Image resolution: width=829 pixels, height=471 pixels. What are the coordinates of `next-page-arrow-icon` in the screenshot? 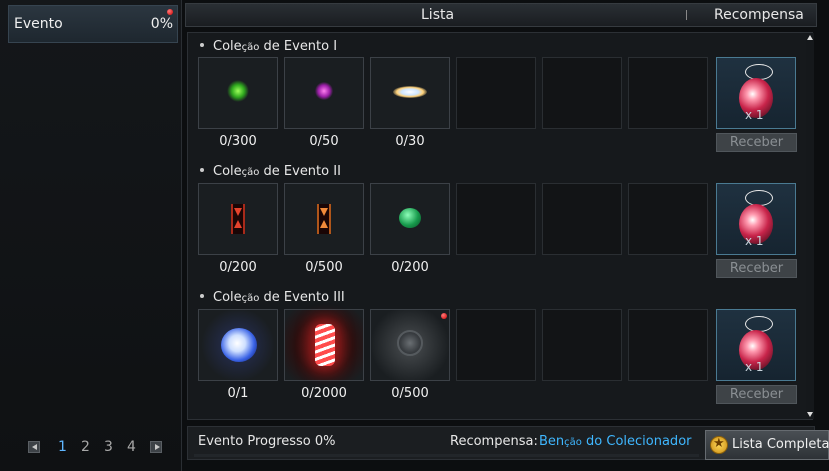 It's located at (156, 447).